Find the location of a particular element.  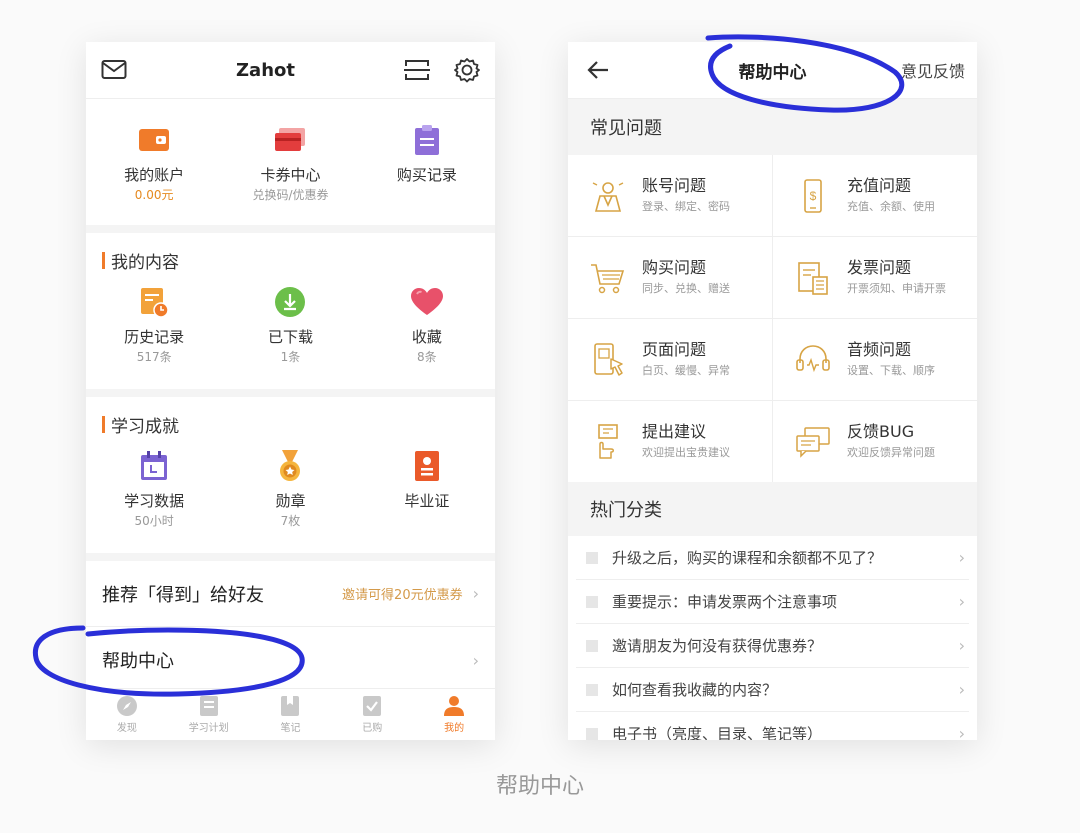

faq-heading: 常见问题 is located at coordinates (772, 127).